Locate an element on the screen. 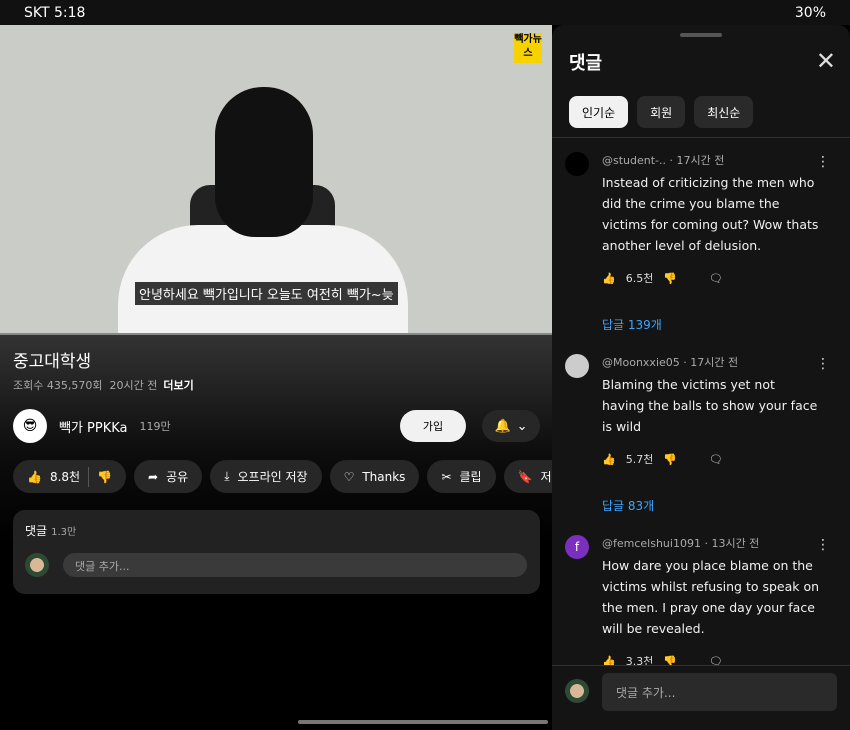 Image resolution: width=850 pixels, height=730 pixels. like-count: 8.8천 is located at coordinates (65, 477).